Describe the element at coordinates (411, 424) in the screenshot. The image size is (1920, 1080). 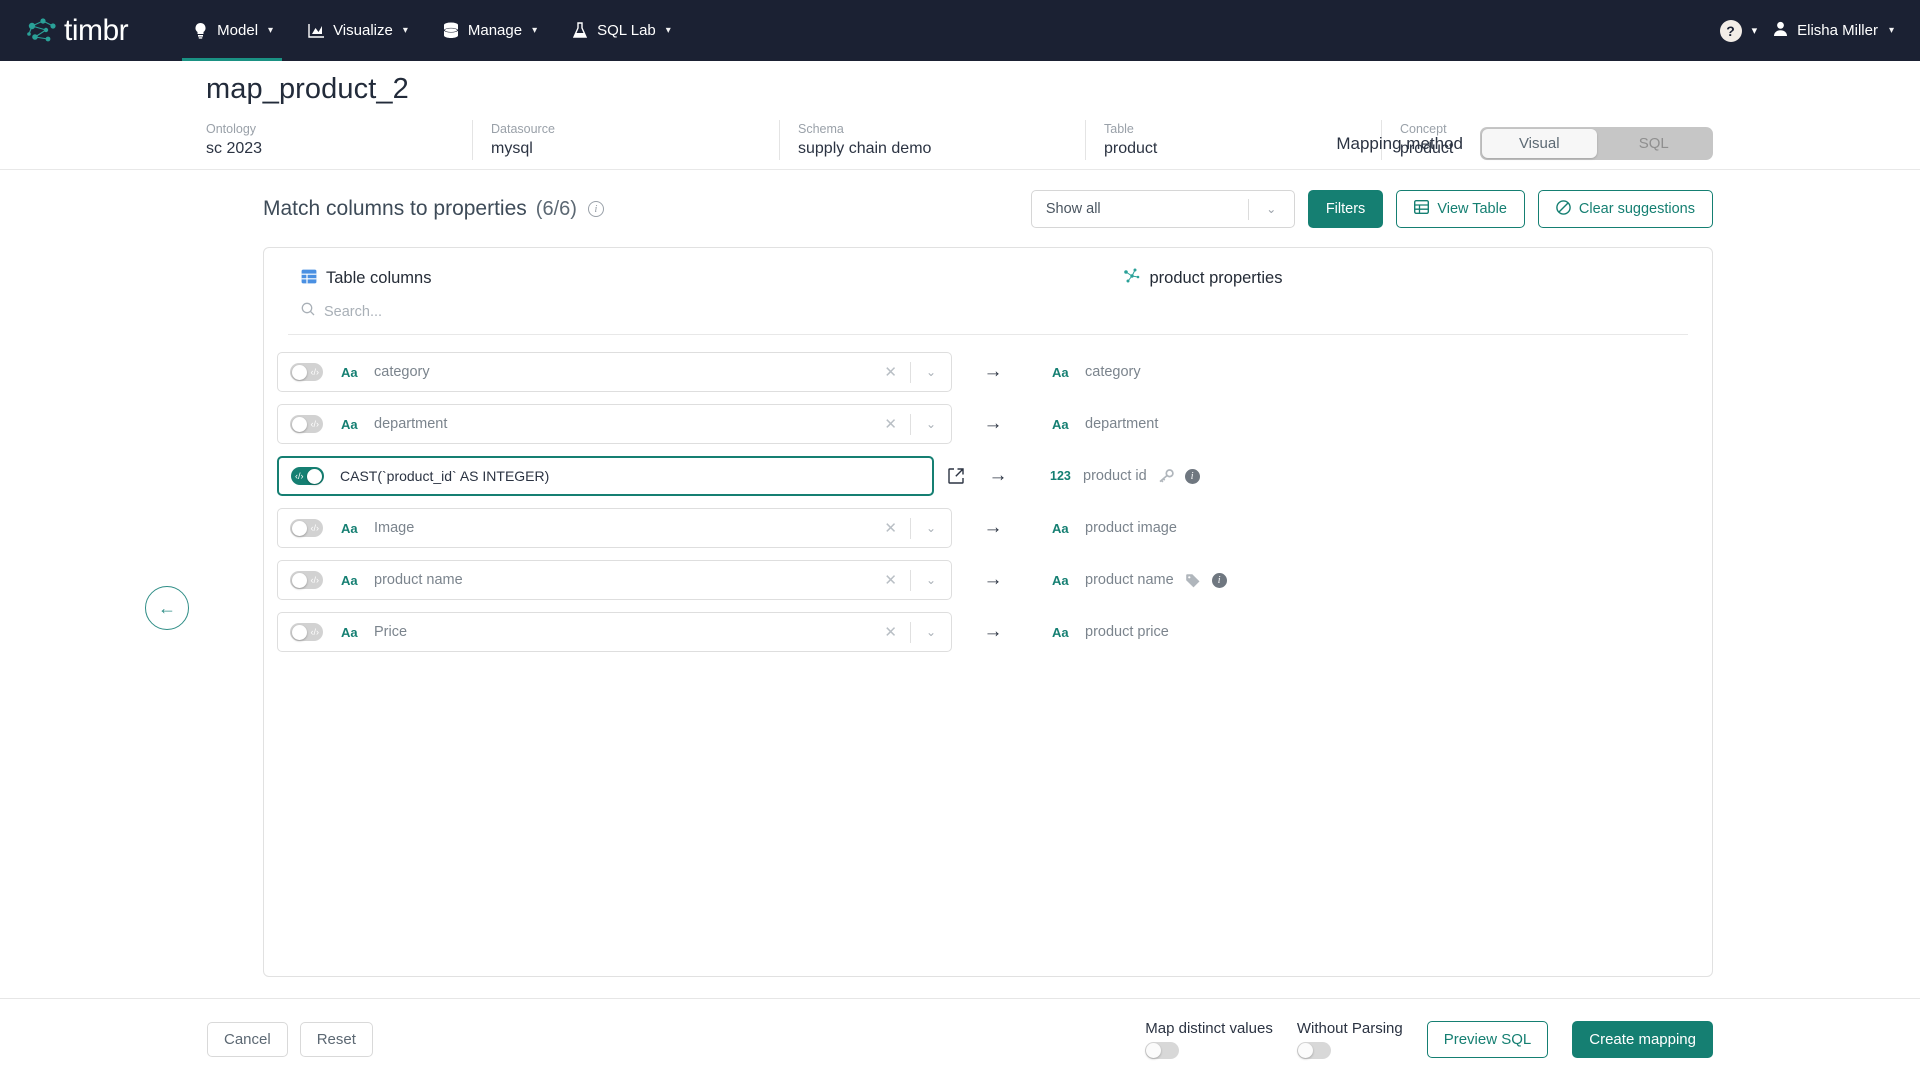
I see `column-name: department` at that location.